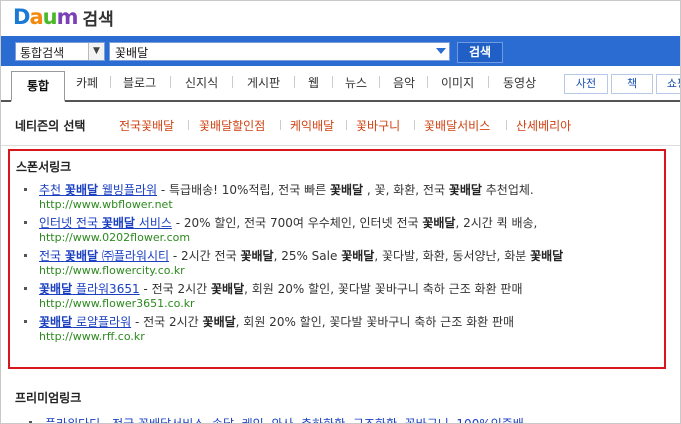  Describe the element at coordinates (205, 256) in the screenshot. I see `sponsor-ad-desc-text: - 2시간 전국` at that location.